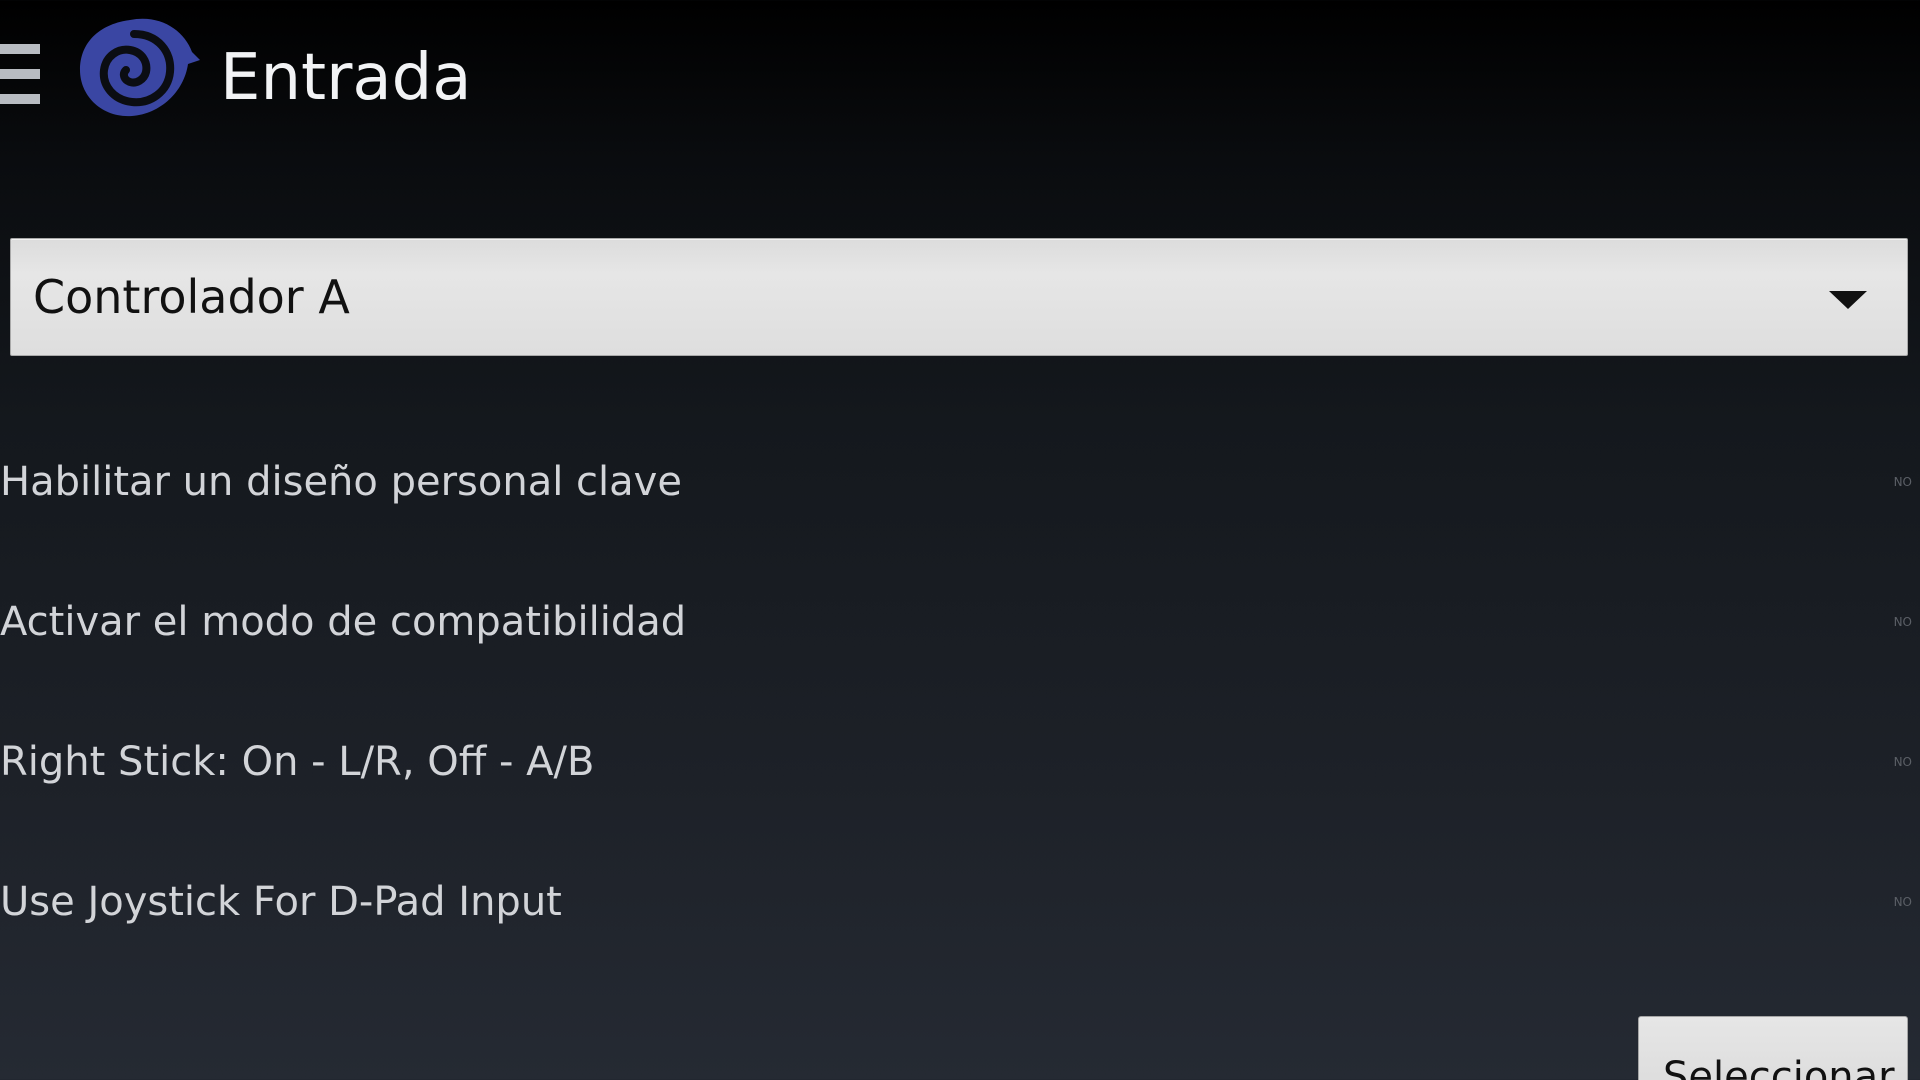 This screenshot has height=1080, width=1920. Describe the element at coordinates (1848, 300) in the screenshot. I see `chevron-down-icon` at that location.